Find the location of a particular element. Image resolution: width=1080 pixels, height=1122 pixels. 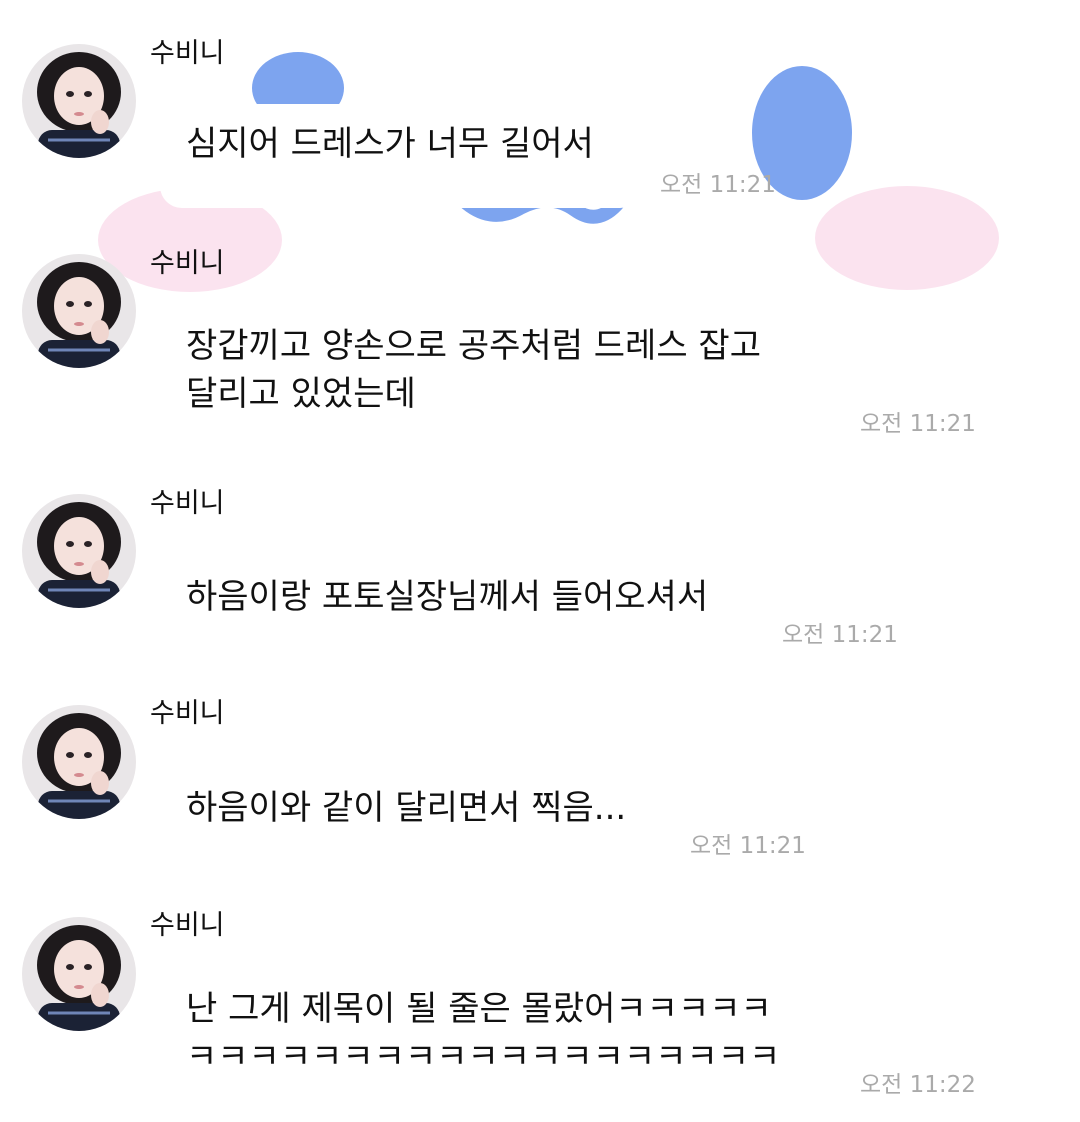

message-text-line-2: 달리고 있었는데 is located at coordinates (301, 394).